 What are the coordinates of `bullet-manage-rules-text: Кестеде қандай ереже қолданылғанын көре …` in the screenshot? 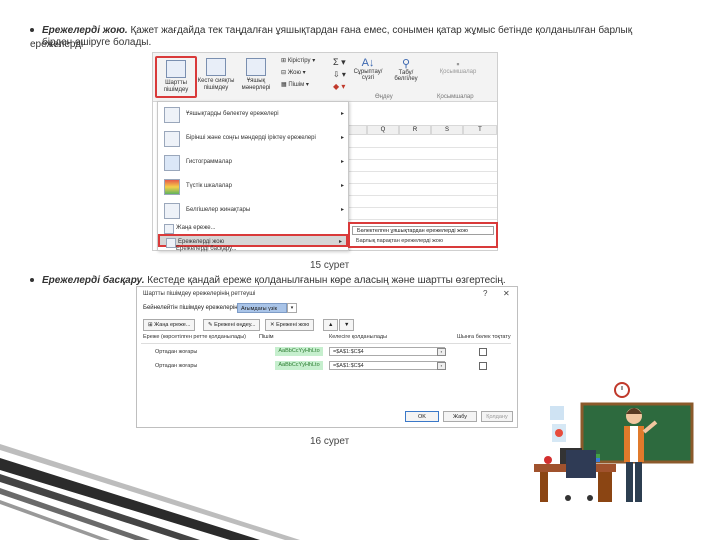 It's located at (326, 280).